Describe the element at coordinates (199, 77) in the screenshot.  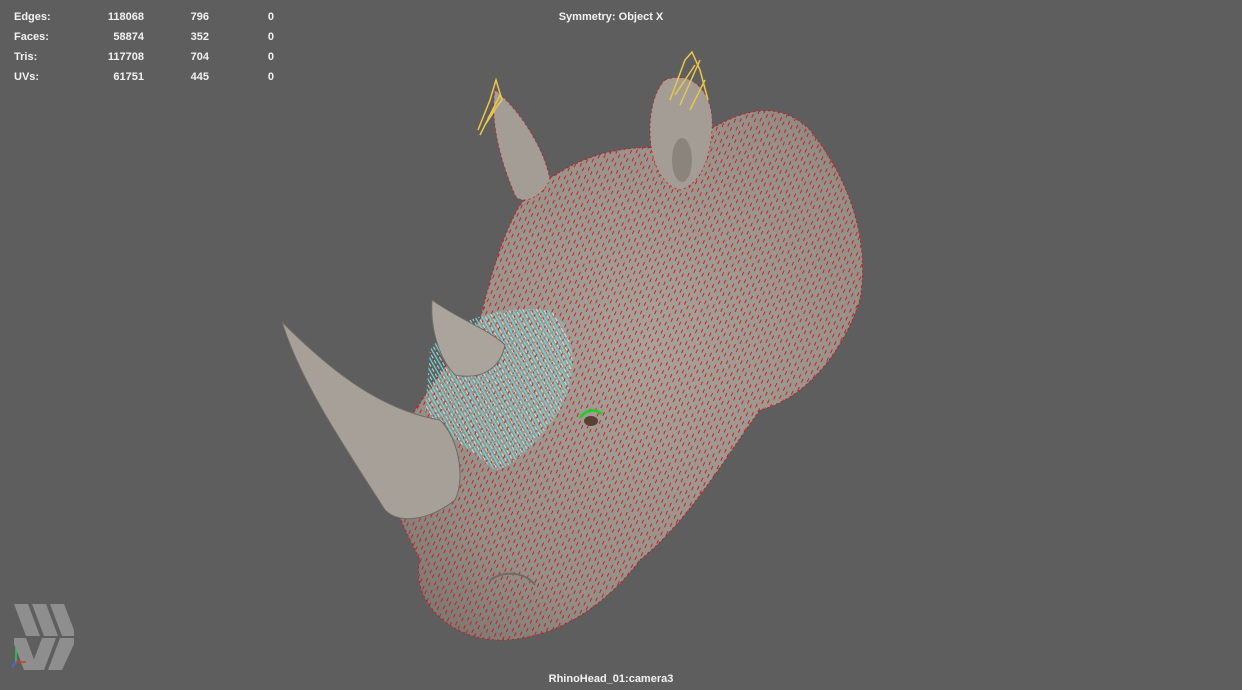
I see `hud-value: 445` at that location.